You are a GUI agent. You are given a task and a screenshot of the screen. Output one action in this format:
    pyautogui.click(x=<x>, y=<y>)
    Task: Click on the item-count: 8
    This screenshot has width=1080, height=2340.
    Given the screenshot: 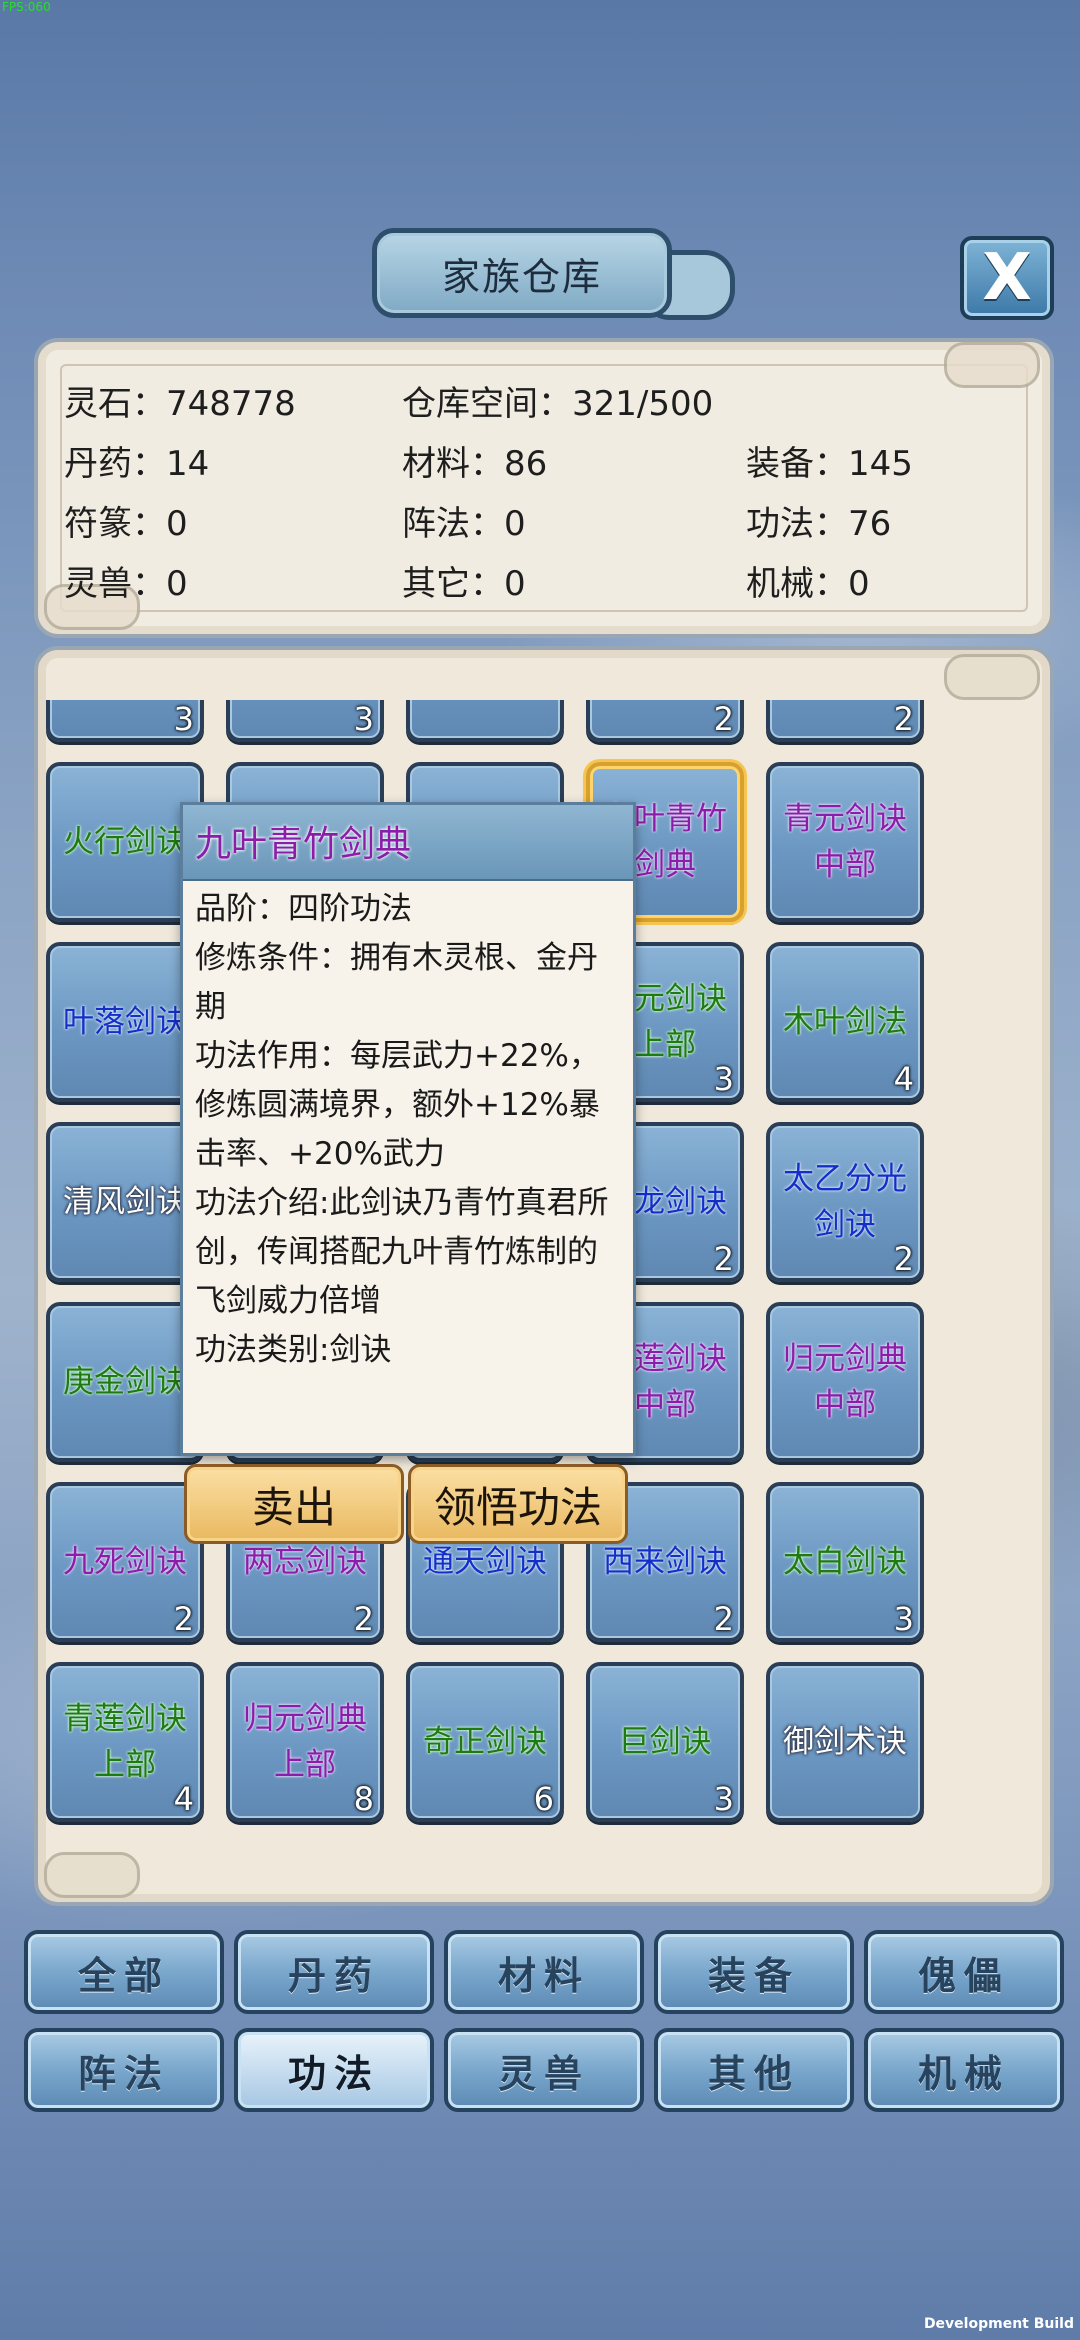 What is the action you would take?
    pyautogui.click(x=363, y=1799)
    